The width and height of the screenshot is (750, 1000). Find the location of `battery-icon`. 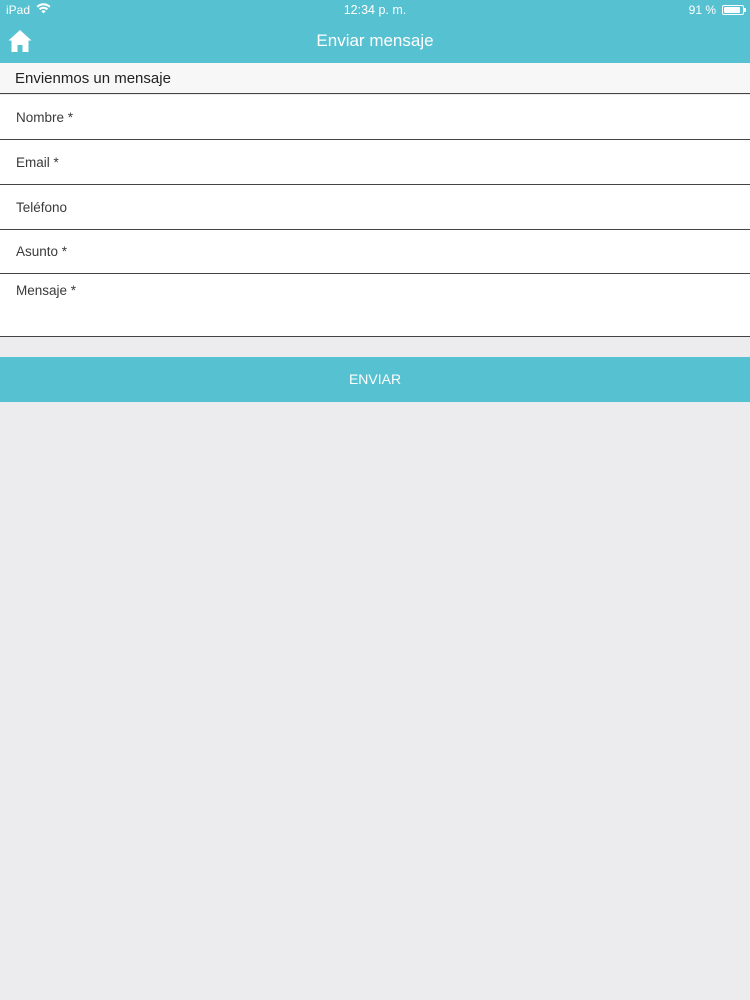

battery-icon is located at coordinates (734, 10).